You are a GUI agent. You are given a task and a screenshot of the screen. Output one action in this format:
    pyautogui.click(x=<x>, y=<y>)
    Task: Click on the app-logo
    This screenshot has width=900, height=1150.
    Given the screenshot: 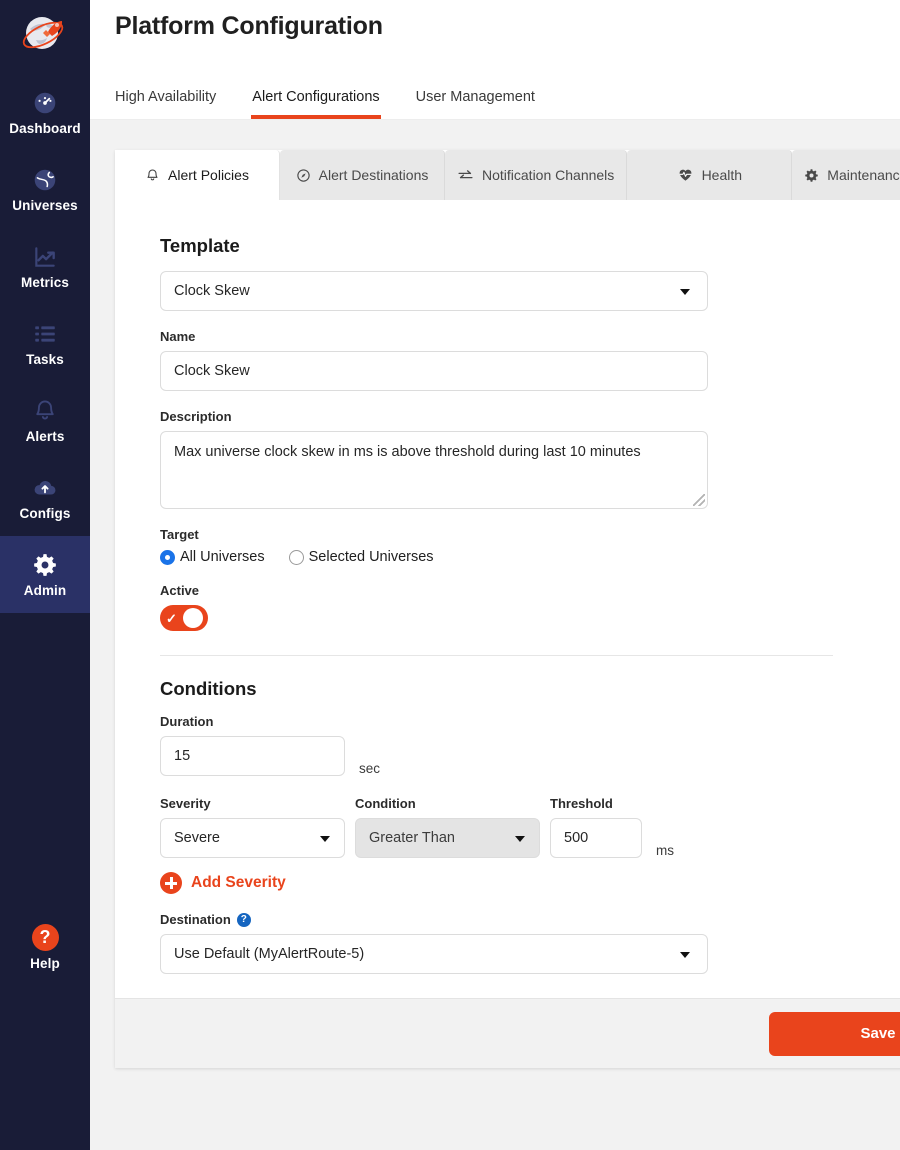 What is the action you would take?
    pyautogui.click(x=45, y=33)
    